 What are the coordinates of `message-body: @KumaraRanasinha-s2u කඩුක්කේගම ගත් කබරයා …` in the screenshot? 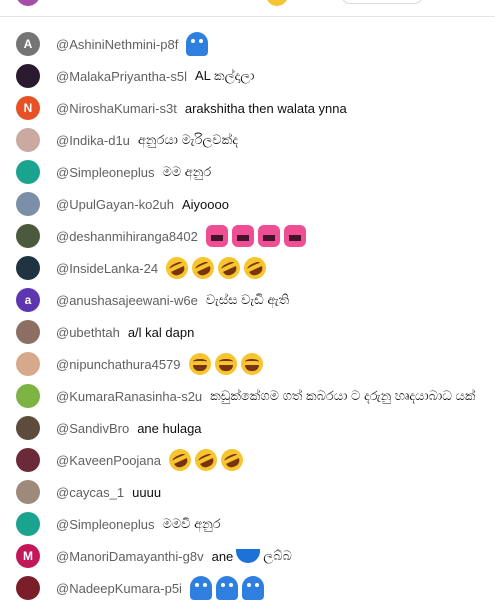 It's located at (265, 396).